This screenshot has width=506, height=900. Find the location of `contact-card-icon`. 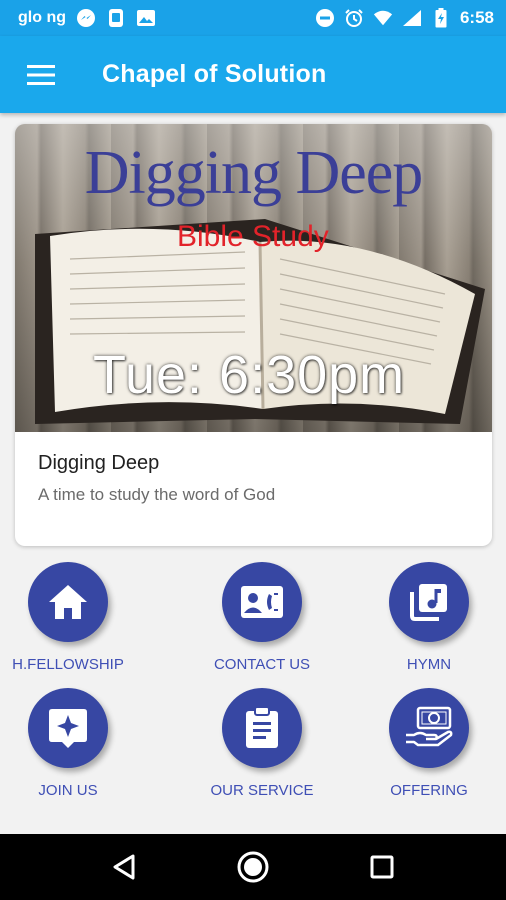

contact-card-icon is located at coordinates (262, 602).